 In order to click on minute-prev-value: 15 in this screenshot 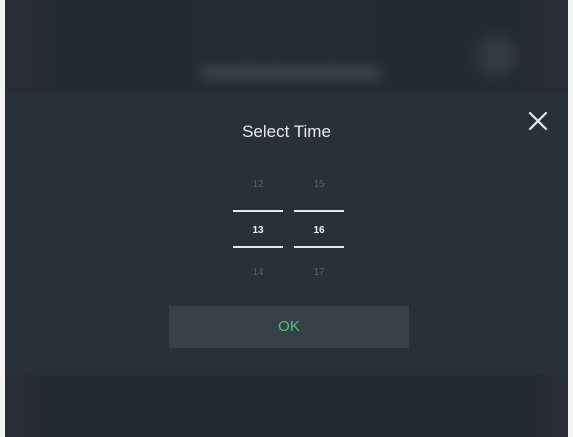, I will do `click(319, 190)`.